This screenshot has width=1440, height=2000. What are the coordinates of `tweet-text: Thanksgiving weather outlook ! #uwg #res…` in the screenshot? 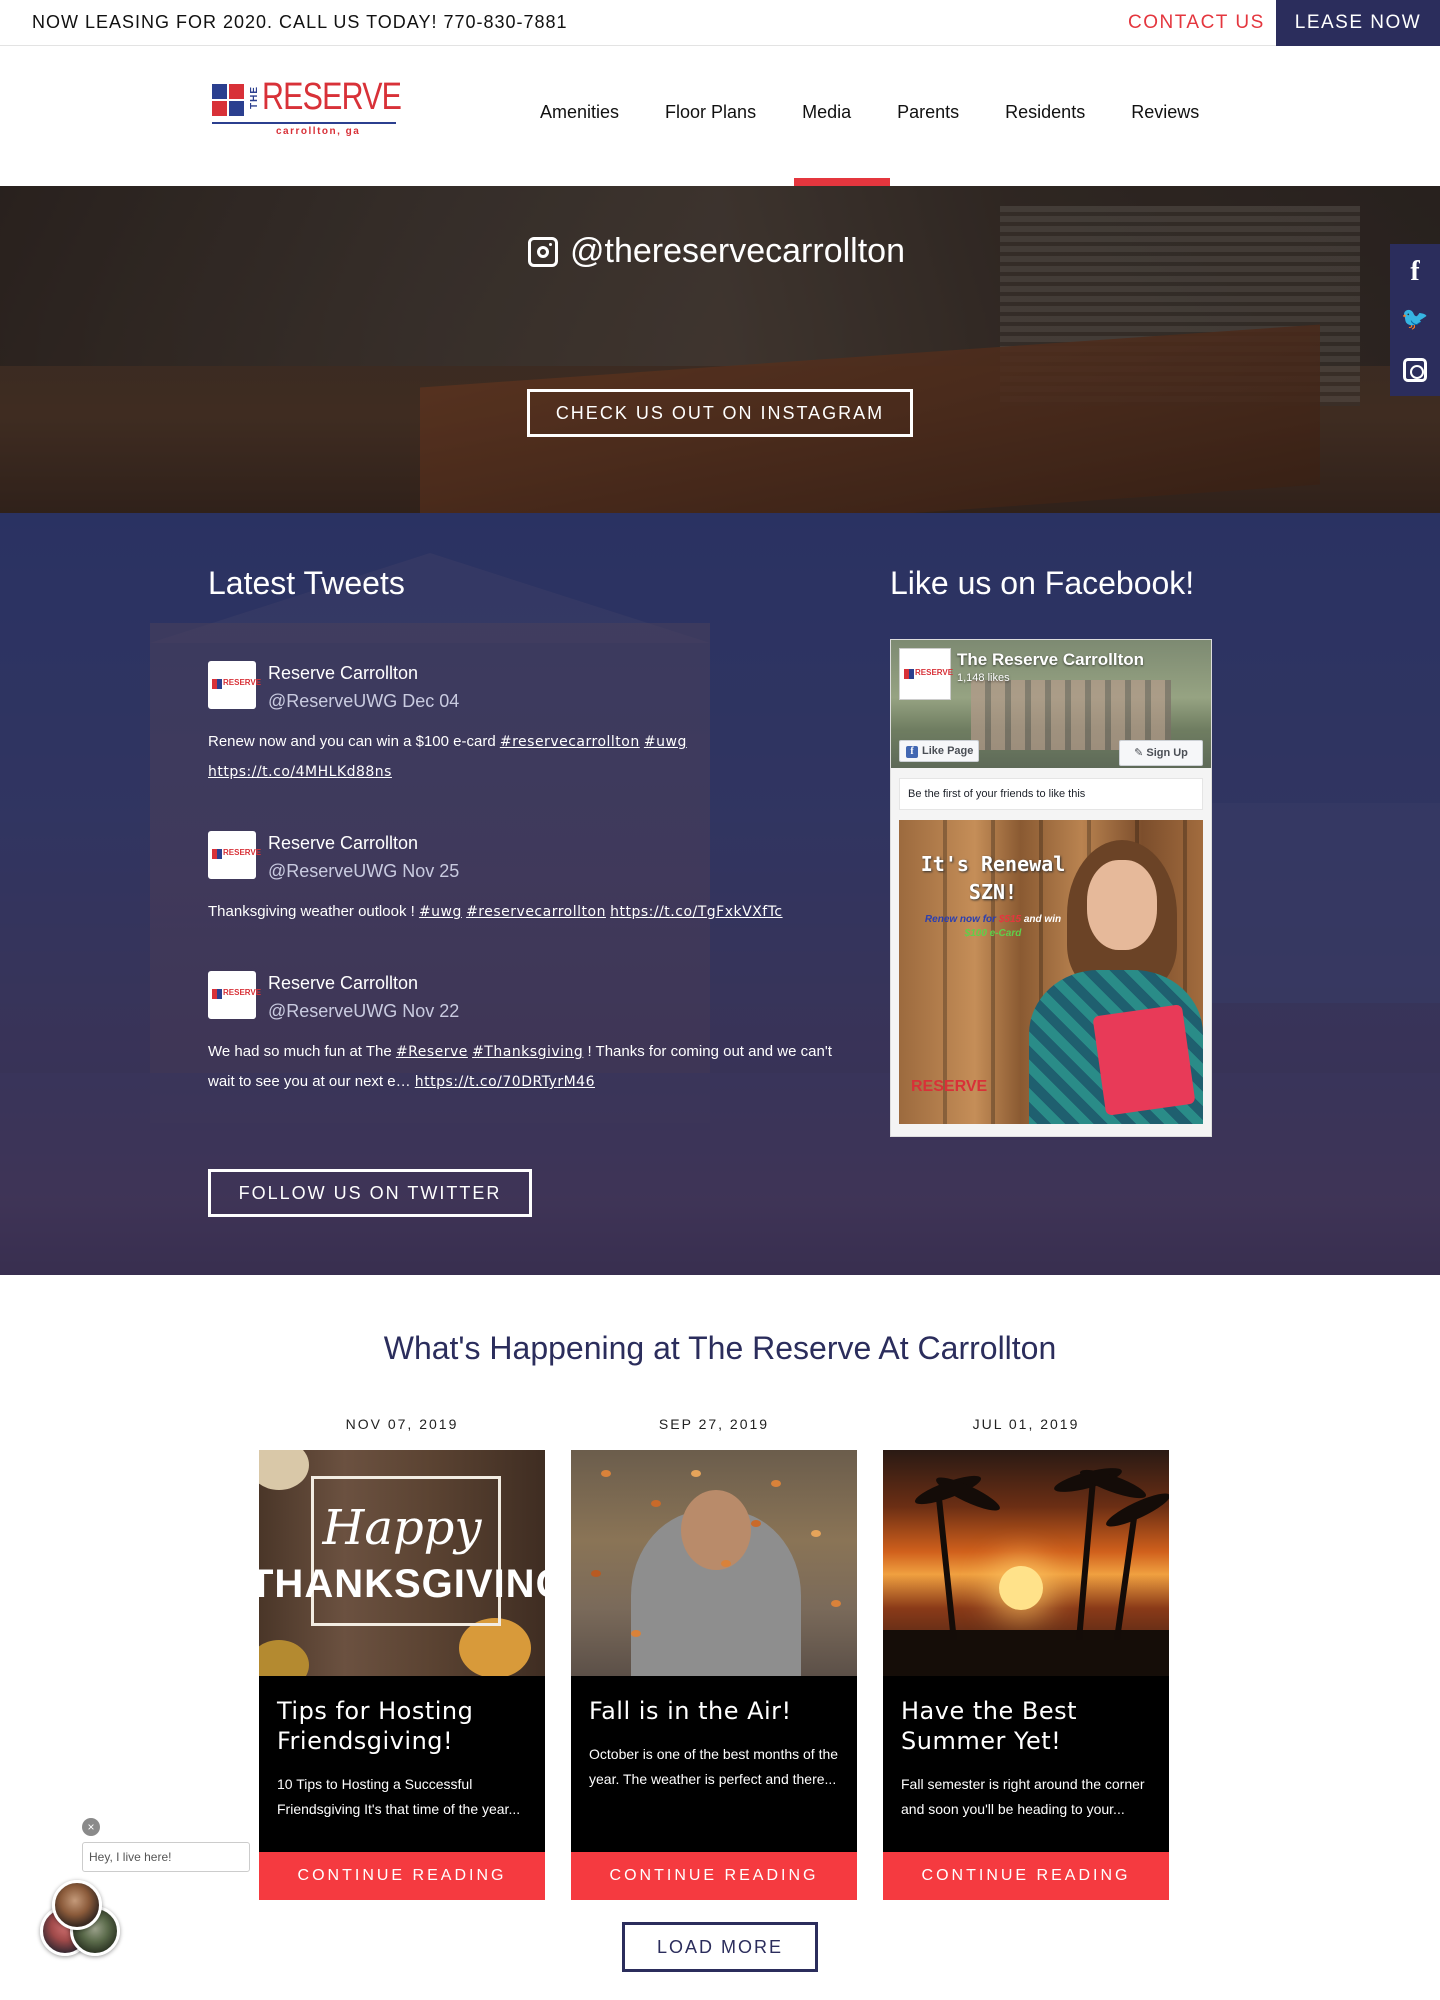 It's located at (495, 911).